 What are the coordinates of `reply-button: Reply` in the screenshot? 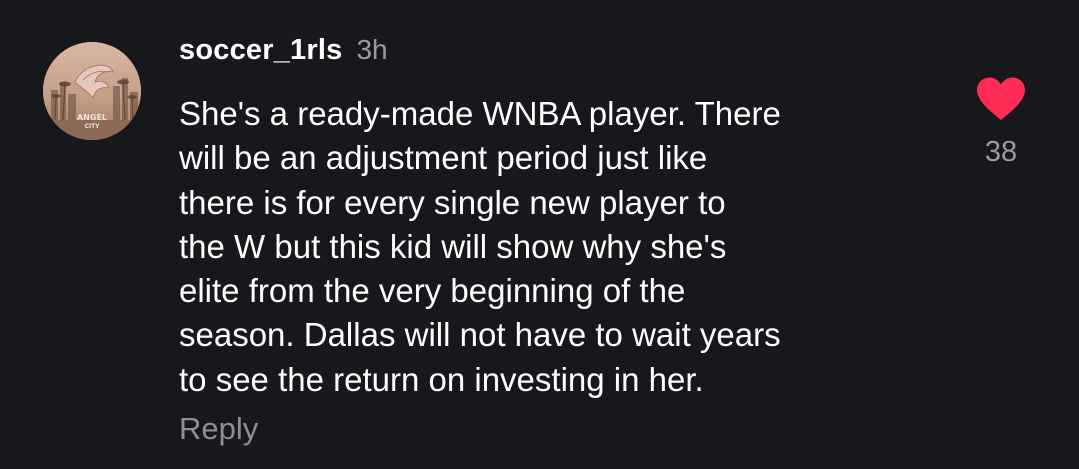 It's located at (218, 429).